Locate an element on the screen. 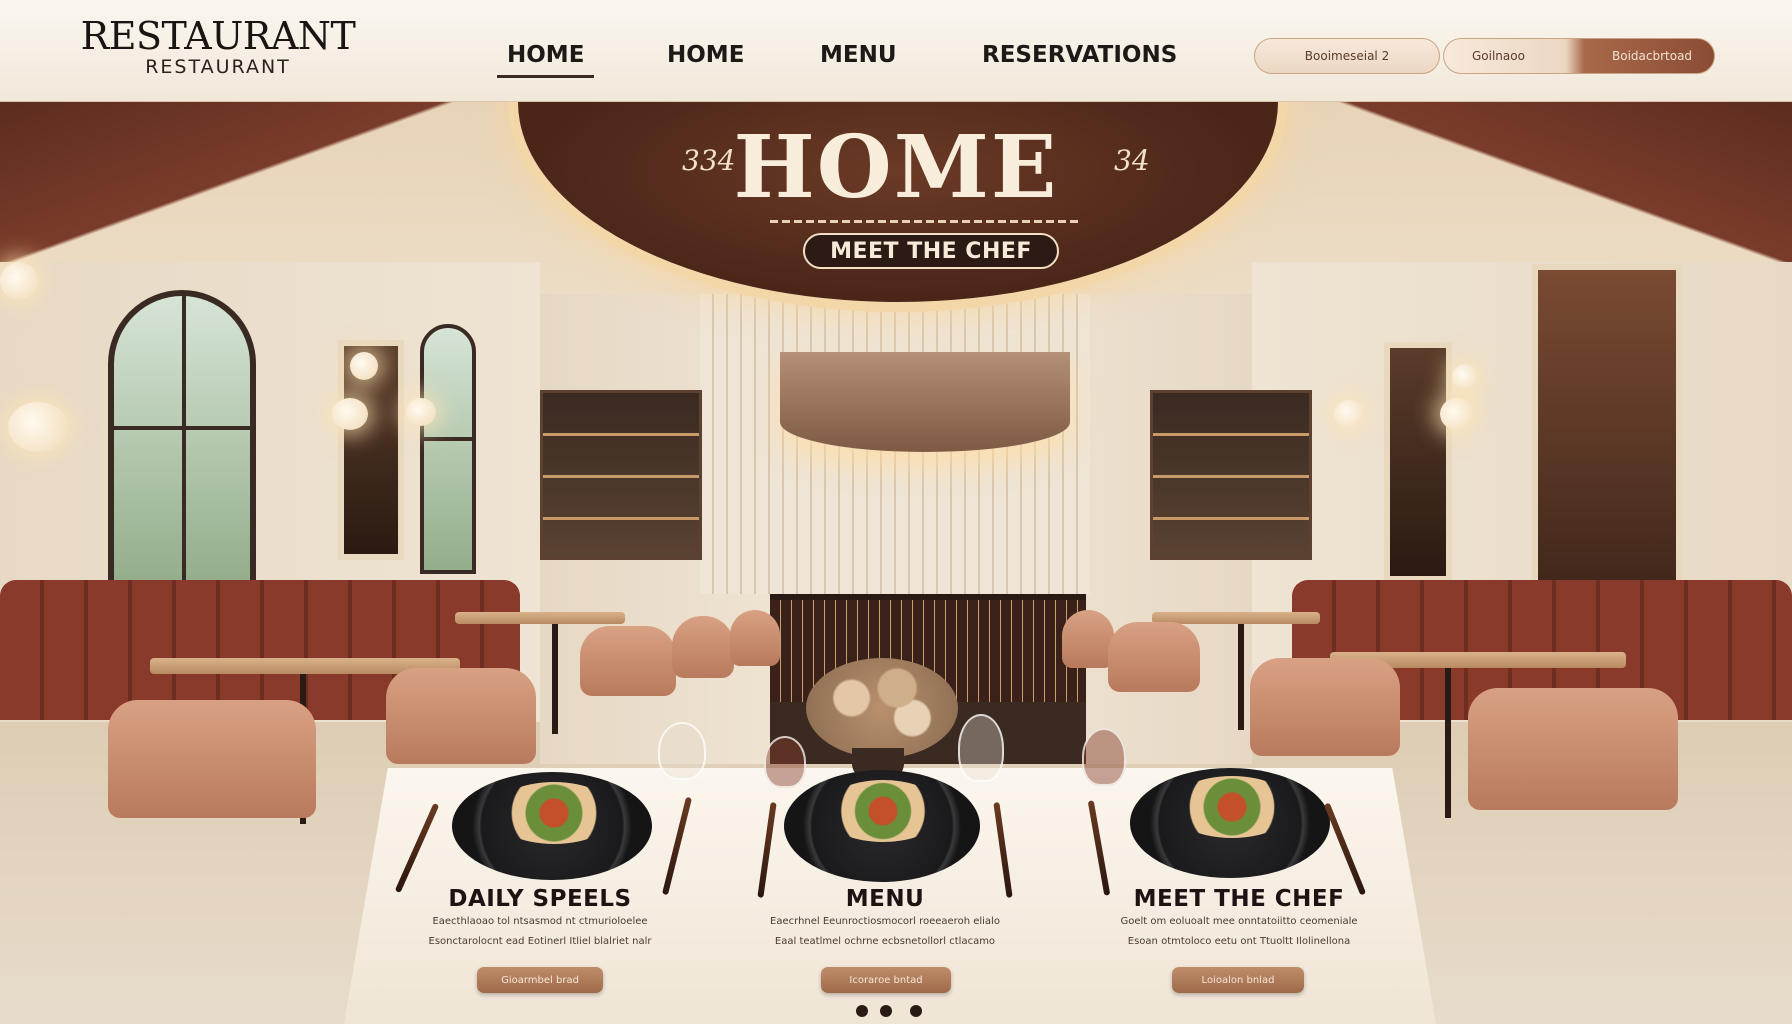 The height and width of the screenshot is (1024, 1792). pendant-light-ring is located at coordinates (925, 402).